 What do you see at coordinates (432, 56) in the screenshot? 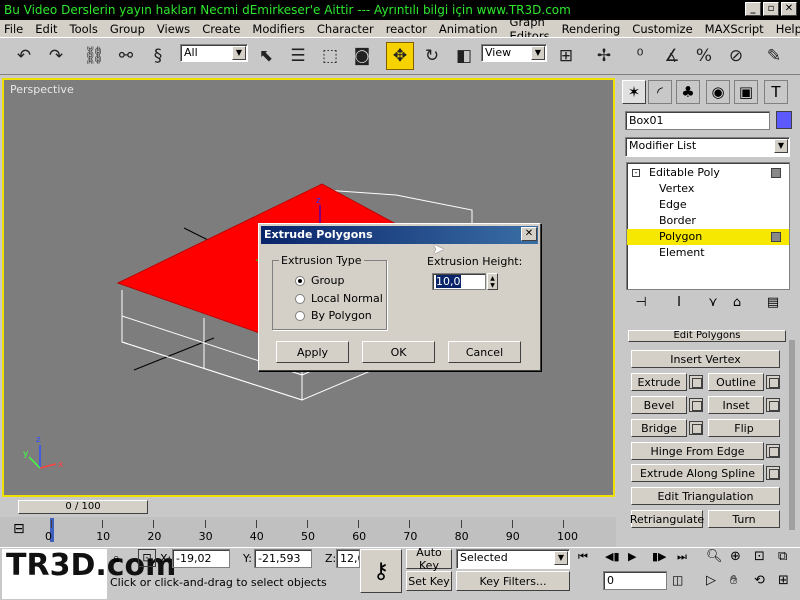
I see `select-and-rotate-icon: ↻` at bounding box center [432, 56].